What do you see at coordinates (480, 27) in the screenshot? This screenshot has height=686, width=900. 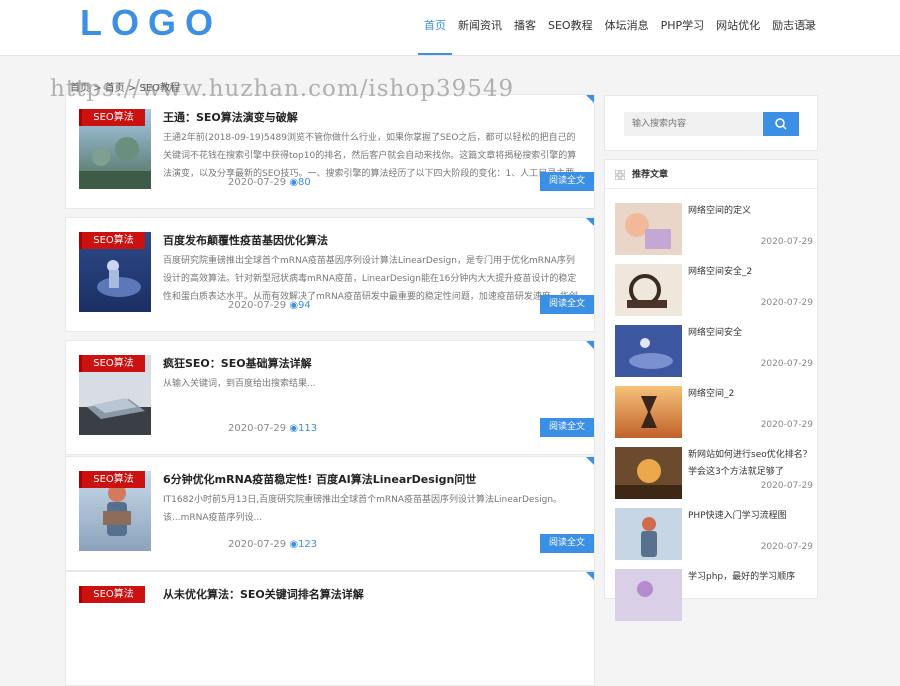 I see `nav-item-news: 新闻资讯` at bounding box center [480, 27].